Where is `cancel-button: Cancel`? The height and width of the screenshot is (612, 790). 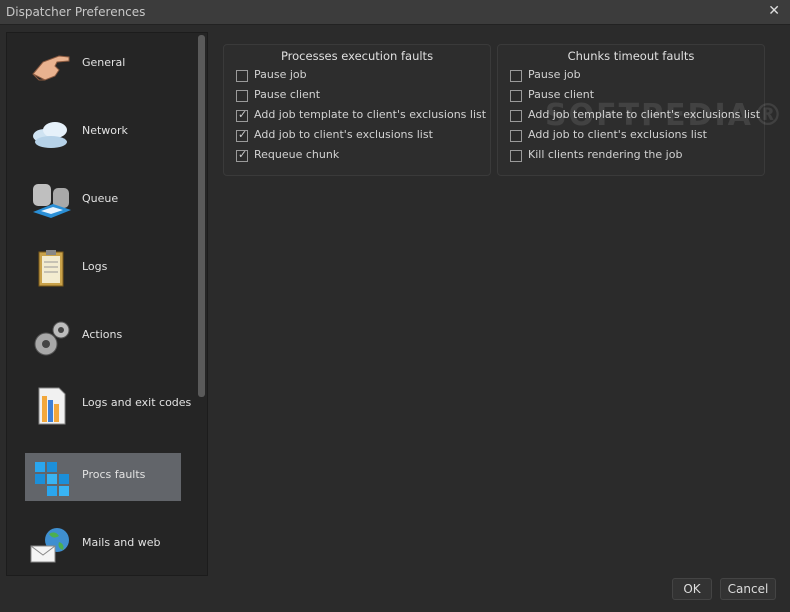 cancel-button: Cancel is located at coordinates (748, 589).